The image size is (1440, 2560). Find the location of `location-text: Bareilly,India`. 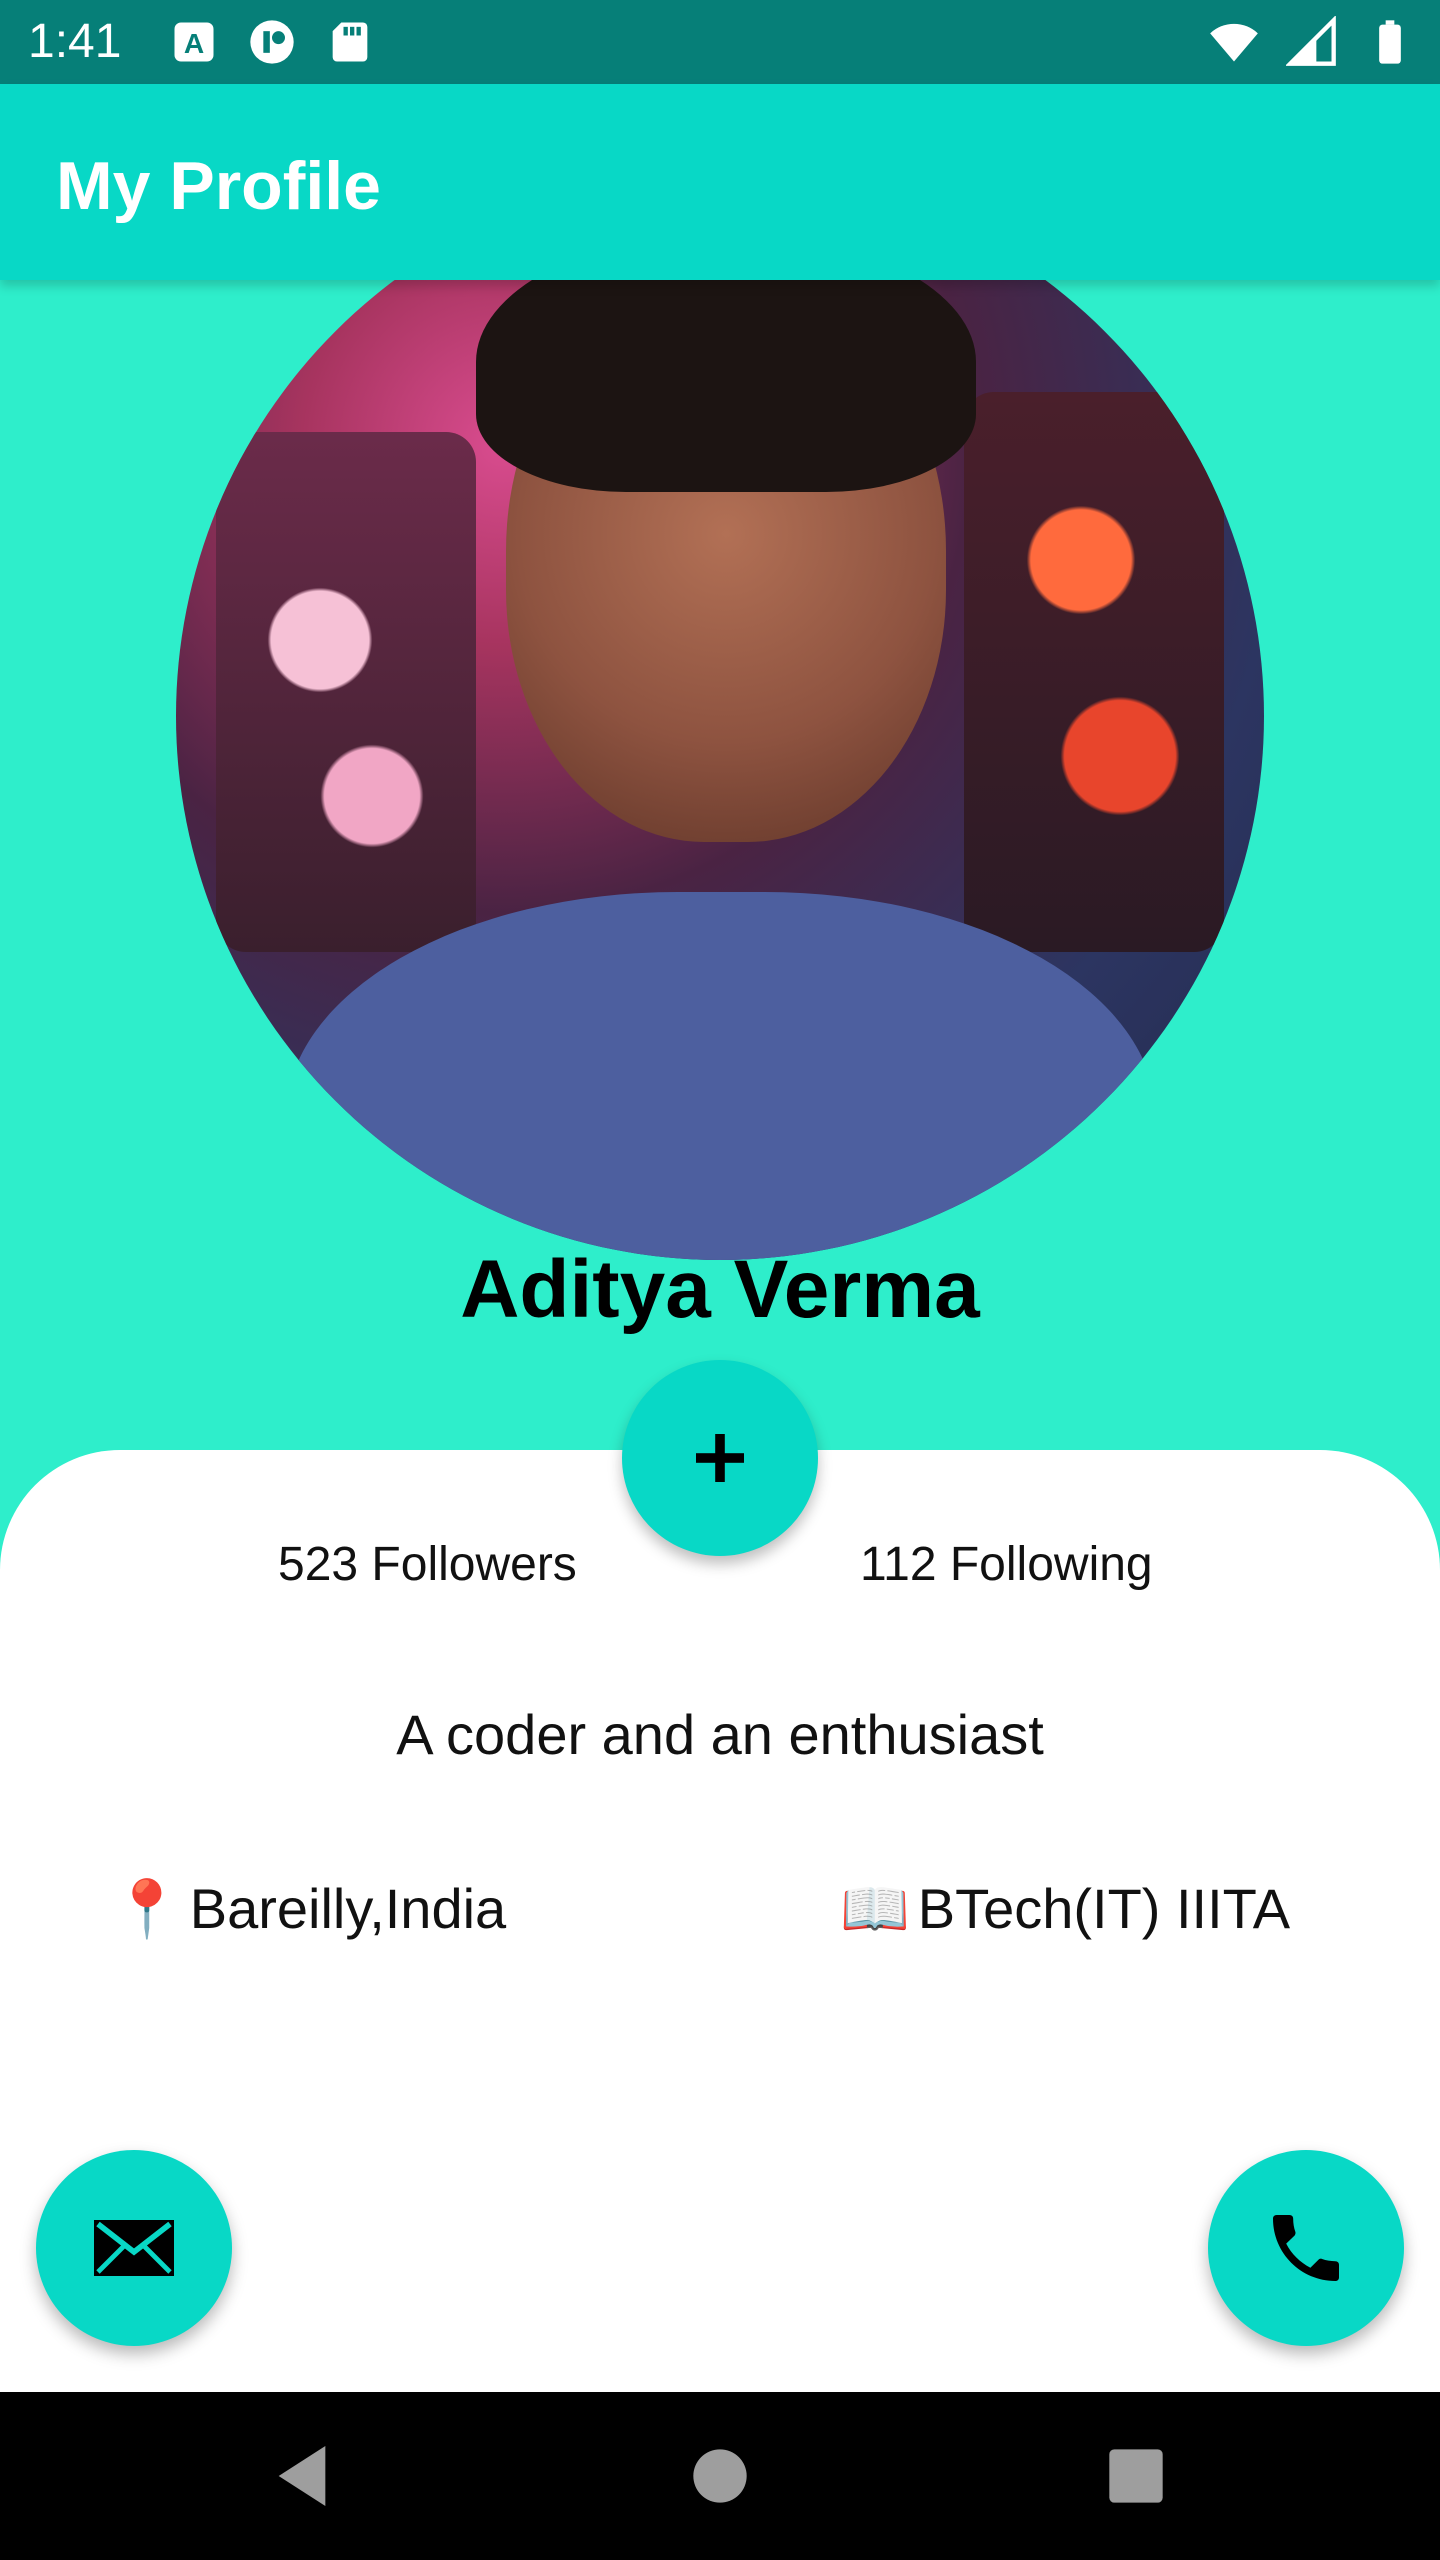

location-text: Bareilly,India is located at coordinates (348, 1908).